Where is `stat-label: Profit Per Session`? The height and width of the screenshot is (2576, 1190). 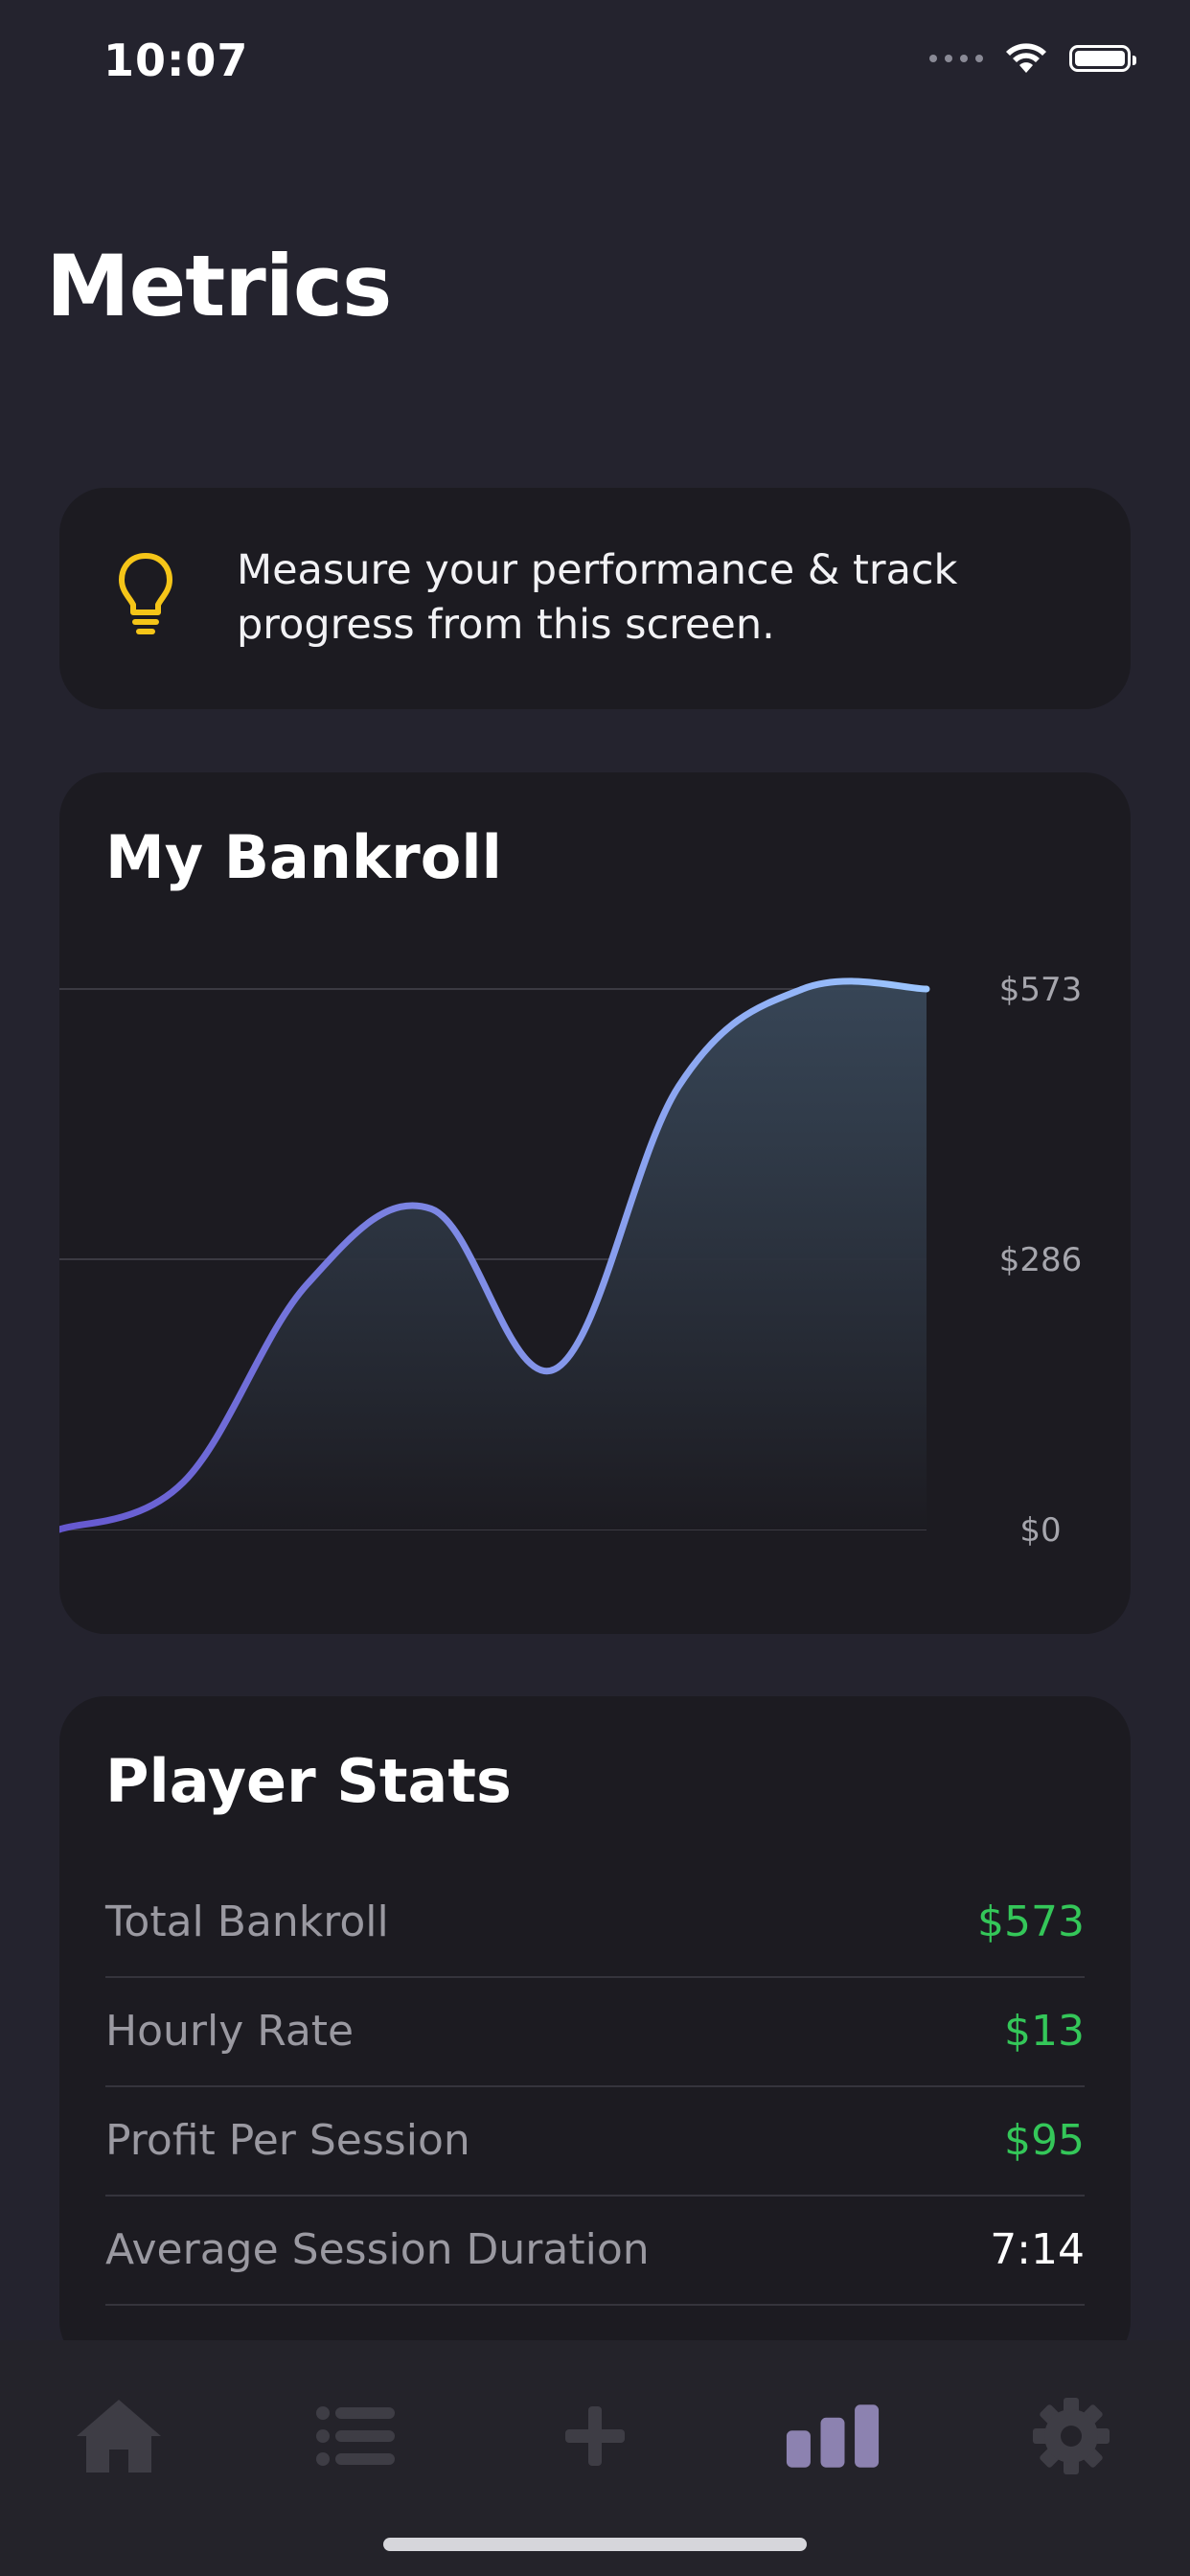
stat-label: Profit Per Session is located at coordinates (287, 2140).